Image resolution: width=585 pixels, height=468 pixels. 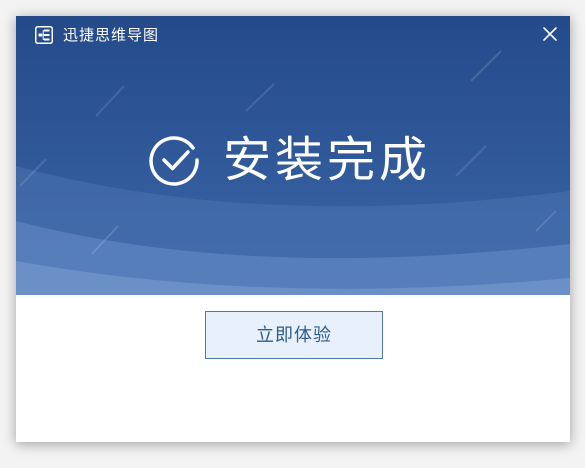 What do you see at coordinates (174, 161) in the screenshot?
I see `check-circle-icon` at bounding box center [174, 161].